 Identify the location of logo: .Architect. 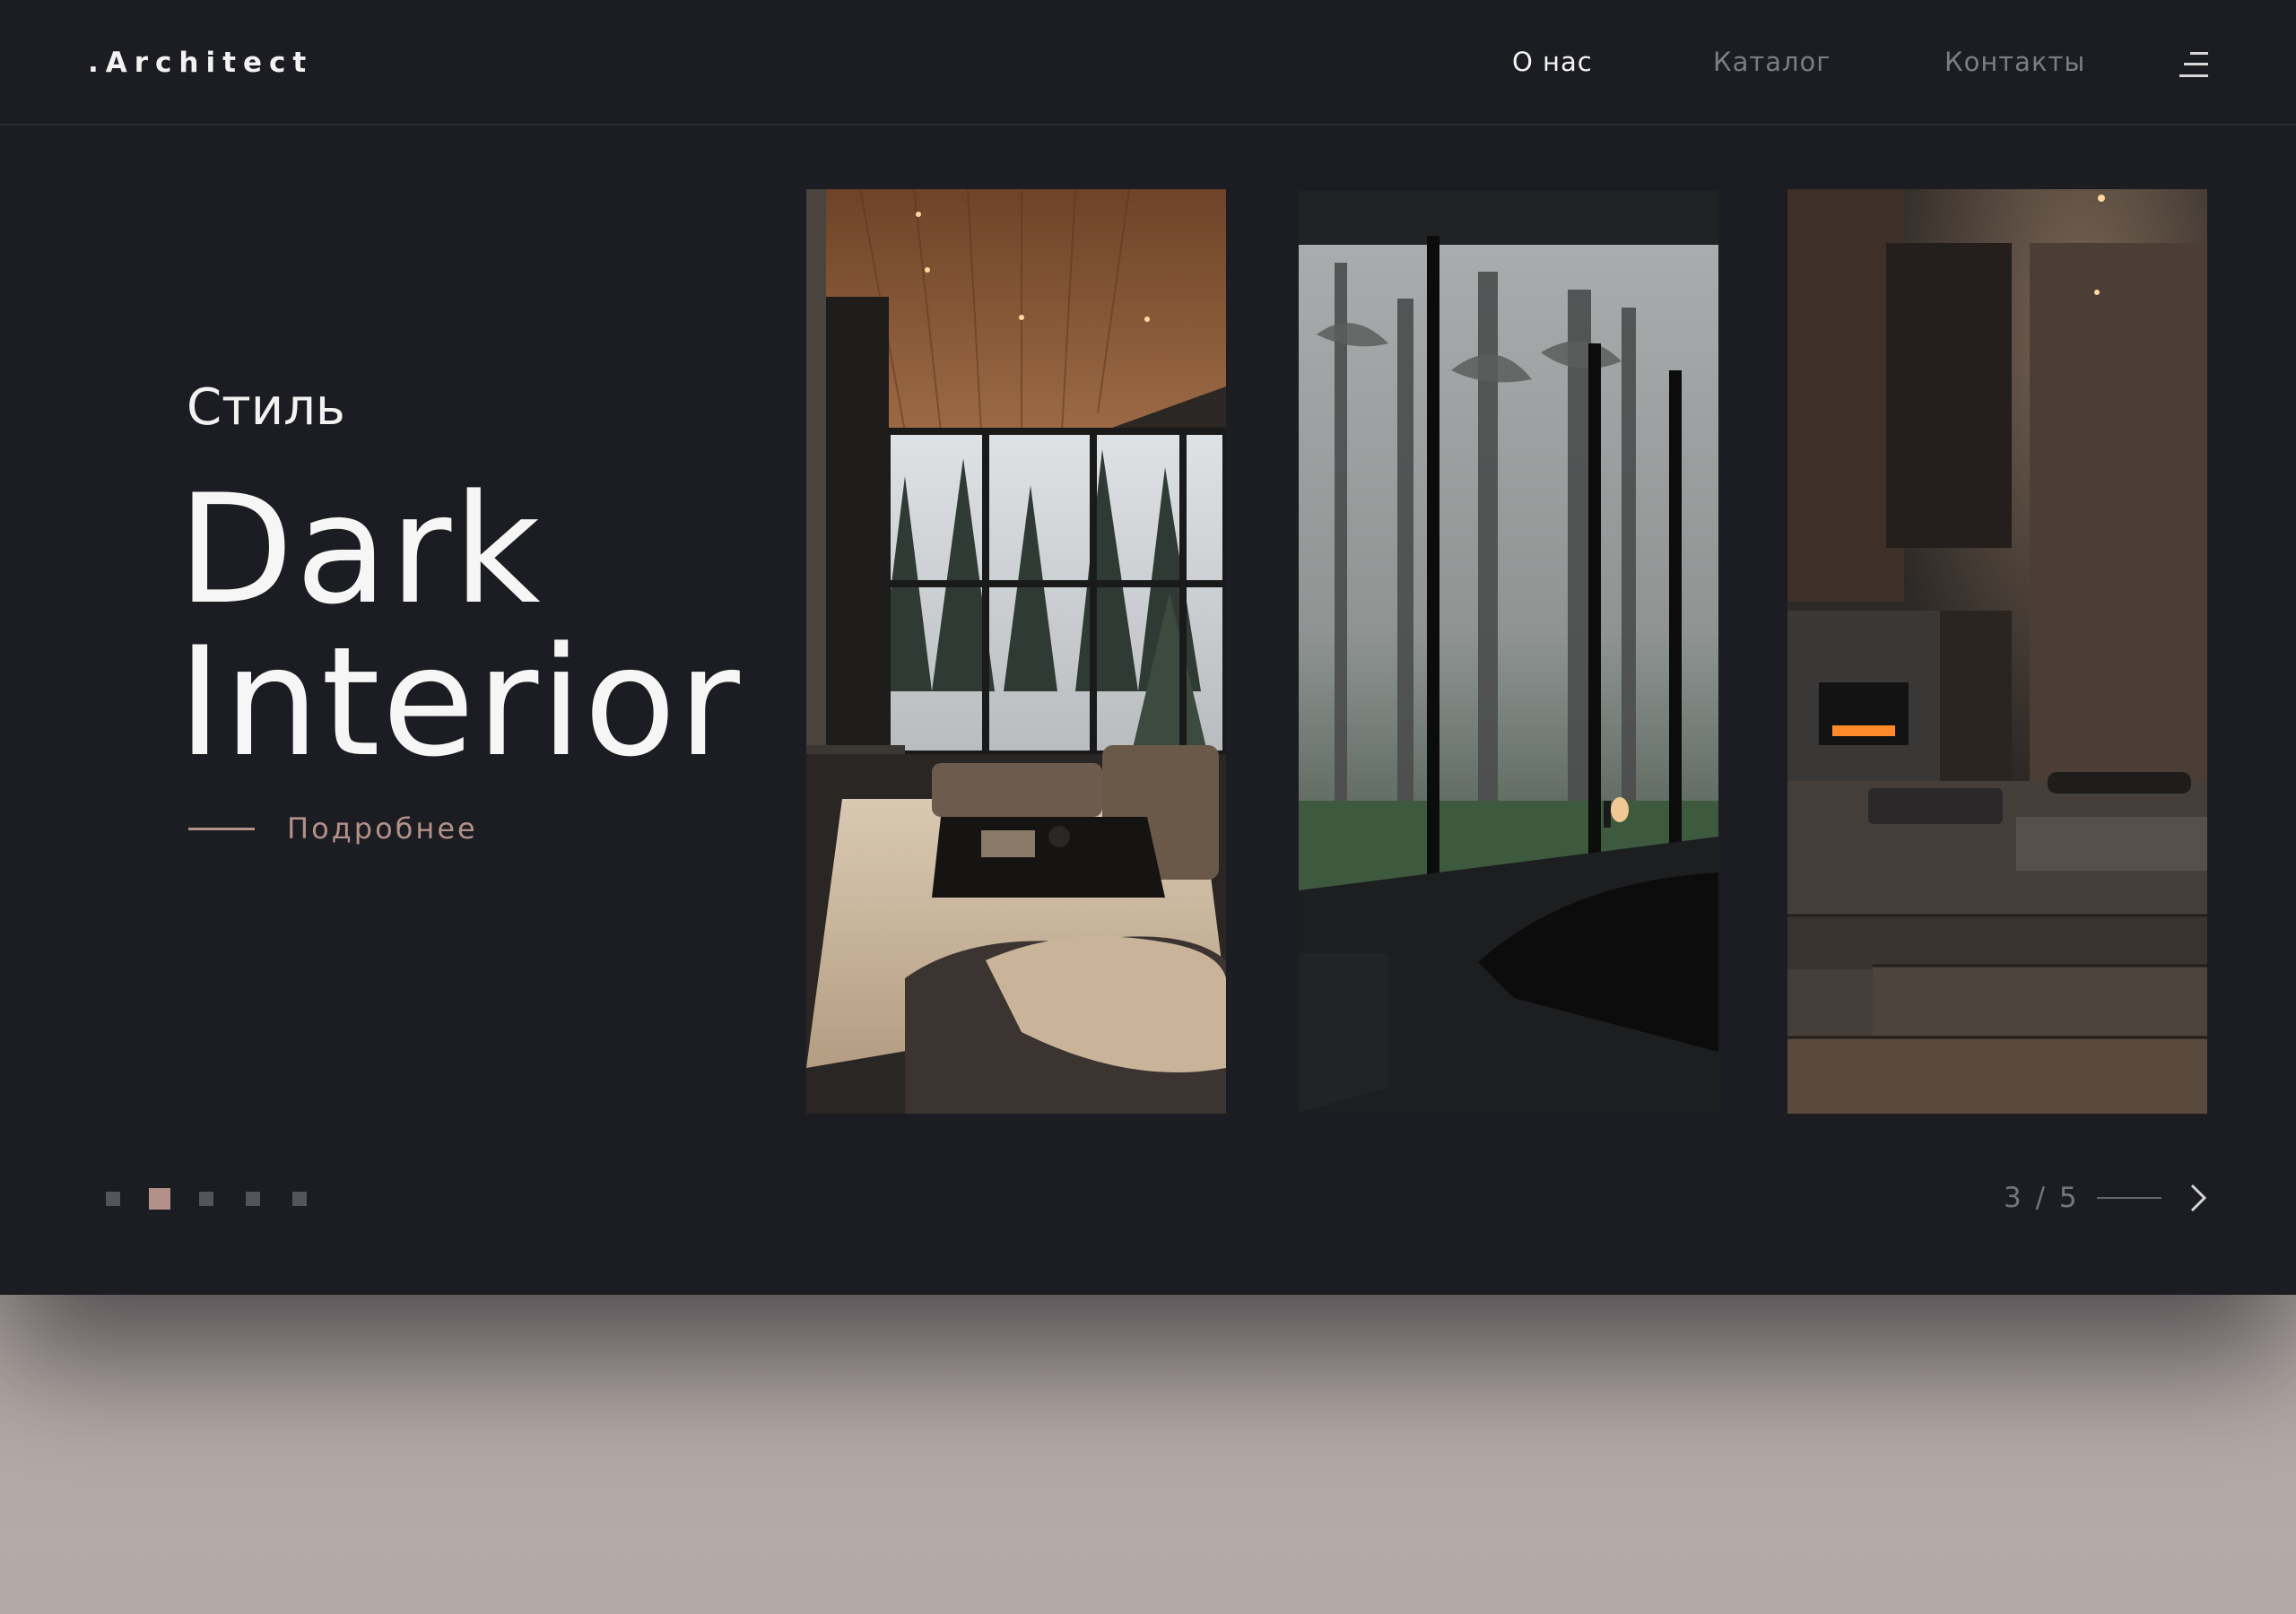
(200, 63).